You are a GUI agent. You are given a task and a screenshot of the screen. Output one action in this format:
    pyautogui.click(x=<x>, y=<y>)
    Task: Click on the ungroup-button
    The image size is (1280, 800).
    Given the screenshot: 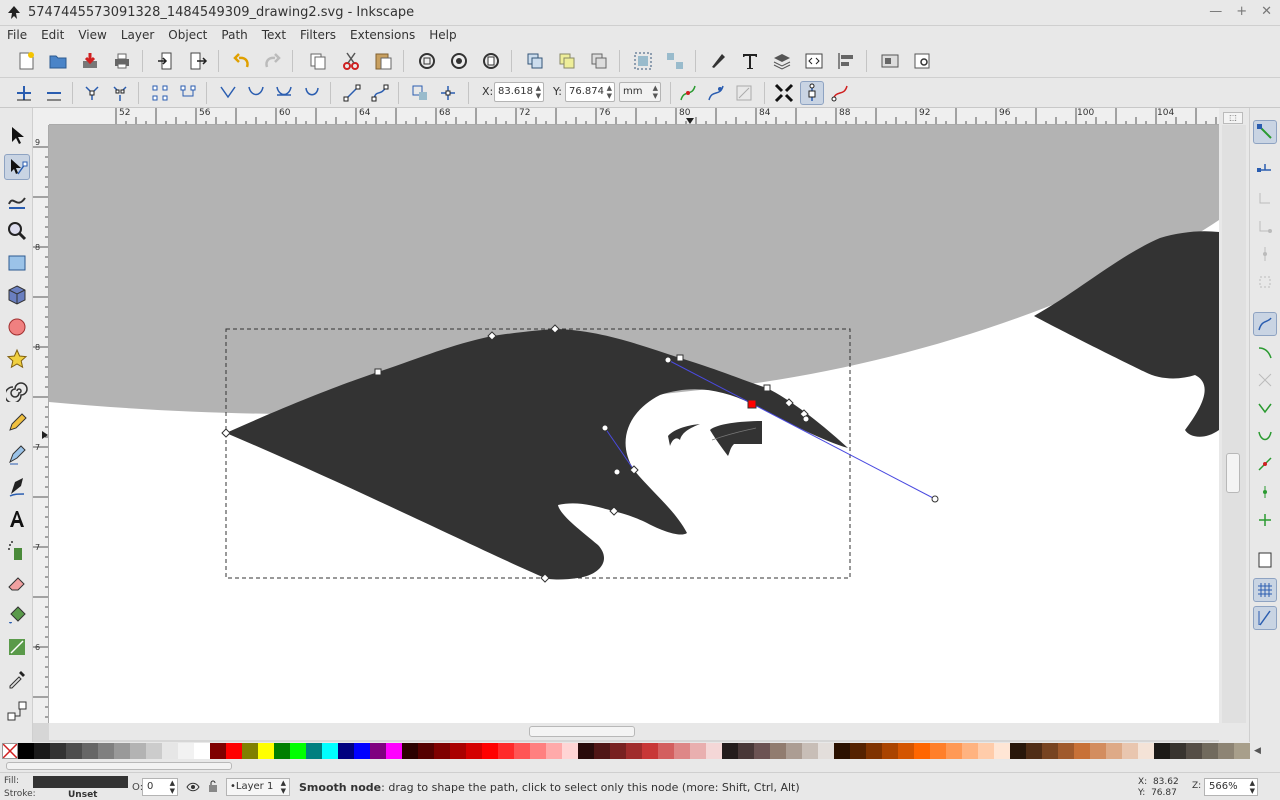 What is the action you would take?
    pyautogui.click(x=675, y=61)
    